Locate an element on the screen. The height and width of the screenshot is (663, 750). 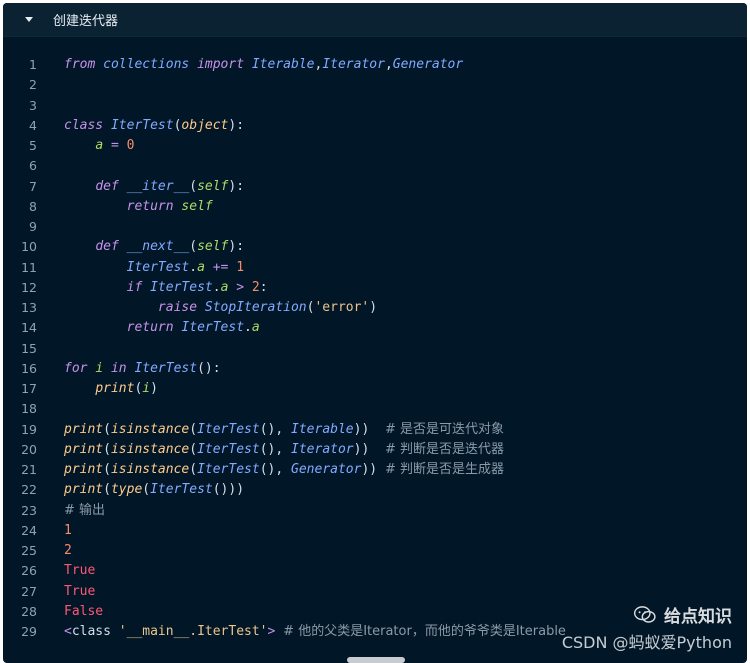
code-text: 1 is located at coordinates (68, 531).